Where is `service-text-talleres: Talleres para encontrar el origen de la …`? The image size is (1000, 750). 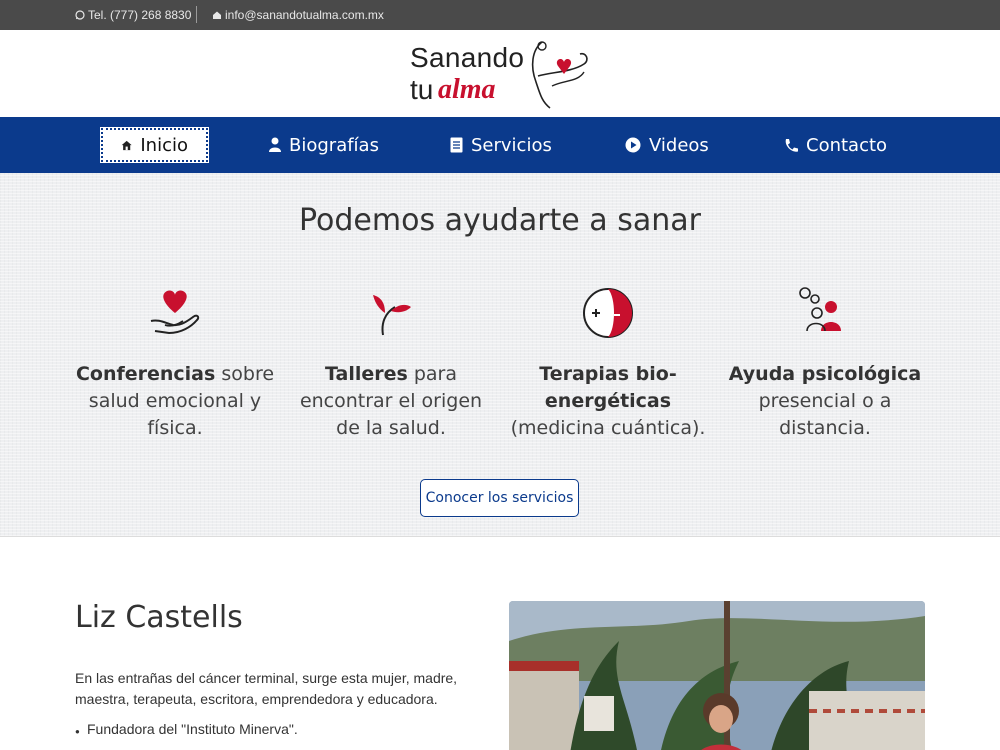
service-text-talleres: Talleres para encontrar el origen de la … is located at coordinates (391, 401).